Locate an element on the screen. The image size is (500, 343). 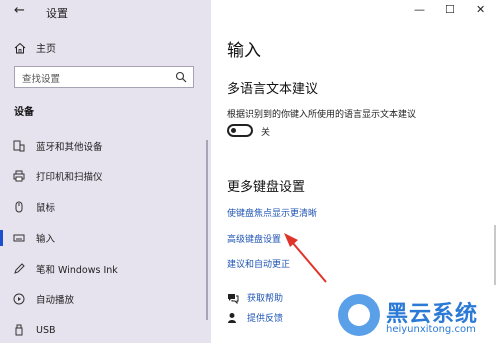
annotation-arrow is located at coordinates (305, 258).